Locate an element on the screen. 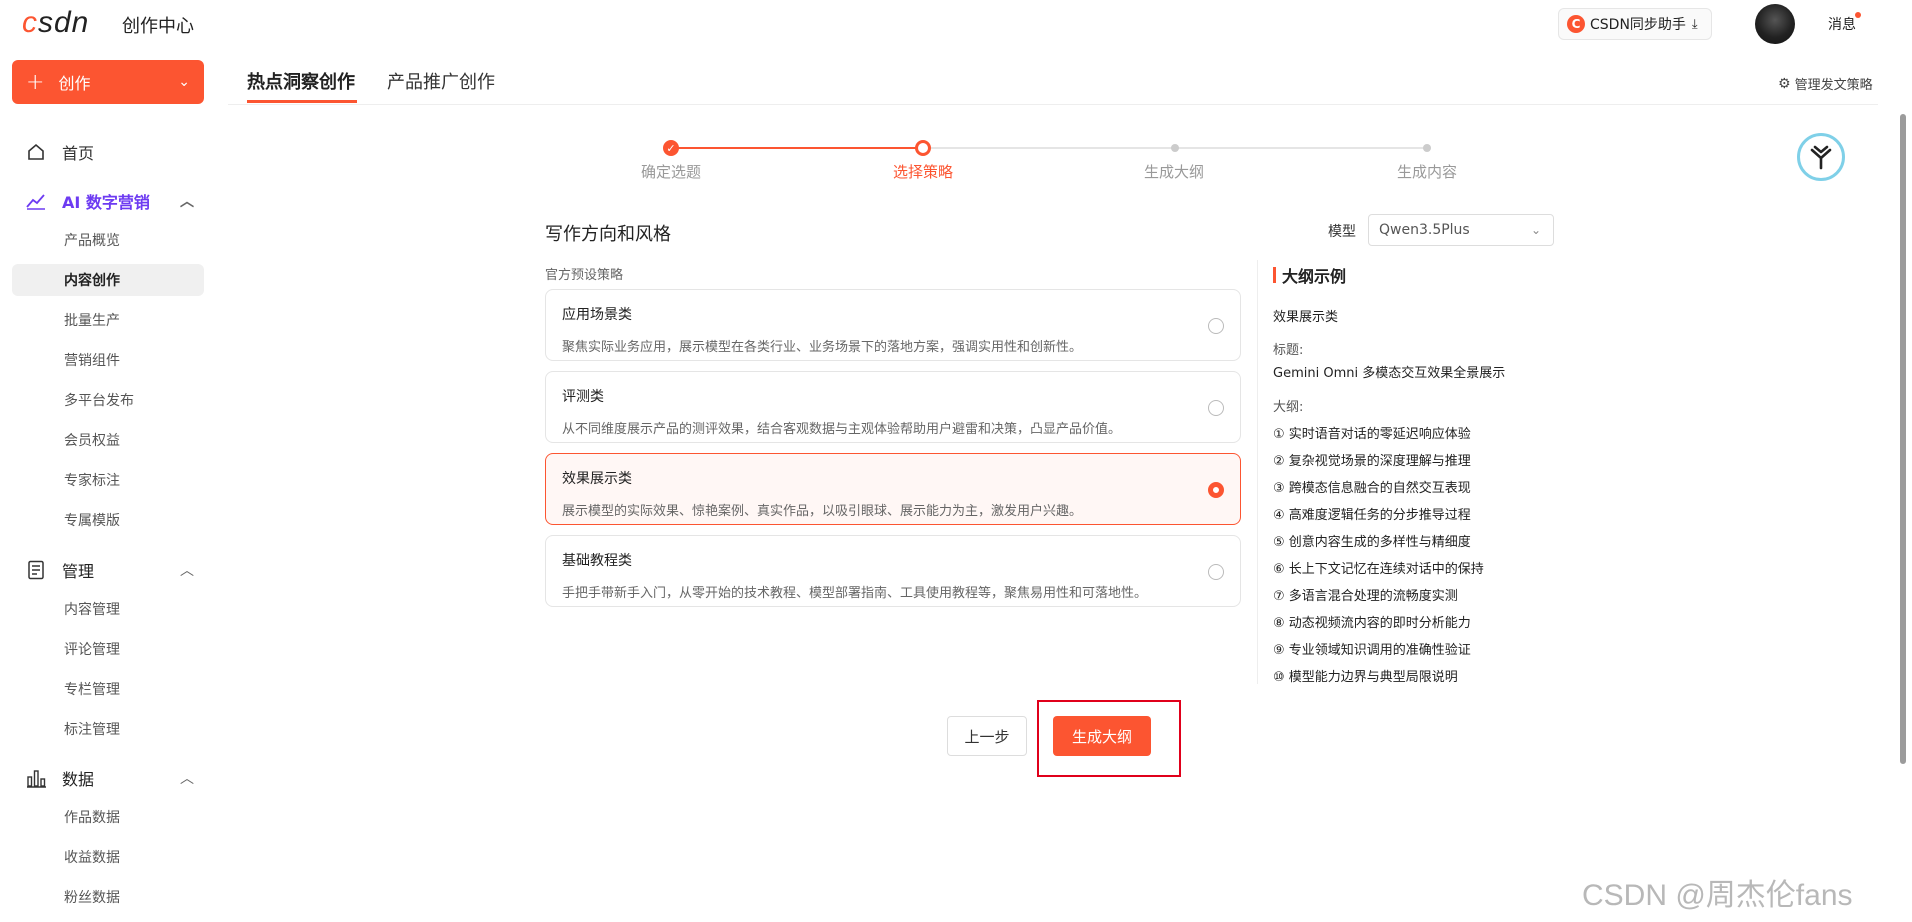 The image size is (1912, 922). watermark: CSDN @周杰伦fans is located at coordinates (1717, 895).